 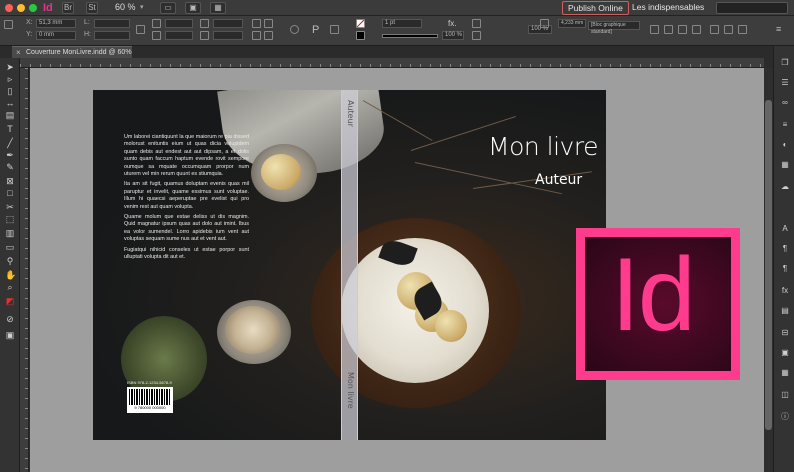 I want to click on view-options-icon: ▭, so click(x=168, y=8).